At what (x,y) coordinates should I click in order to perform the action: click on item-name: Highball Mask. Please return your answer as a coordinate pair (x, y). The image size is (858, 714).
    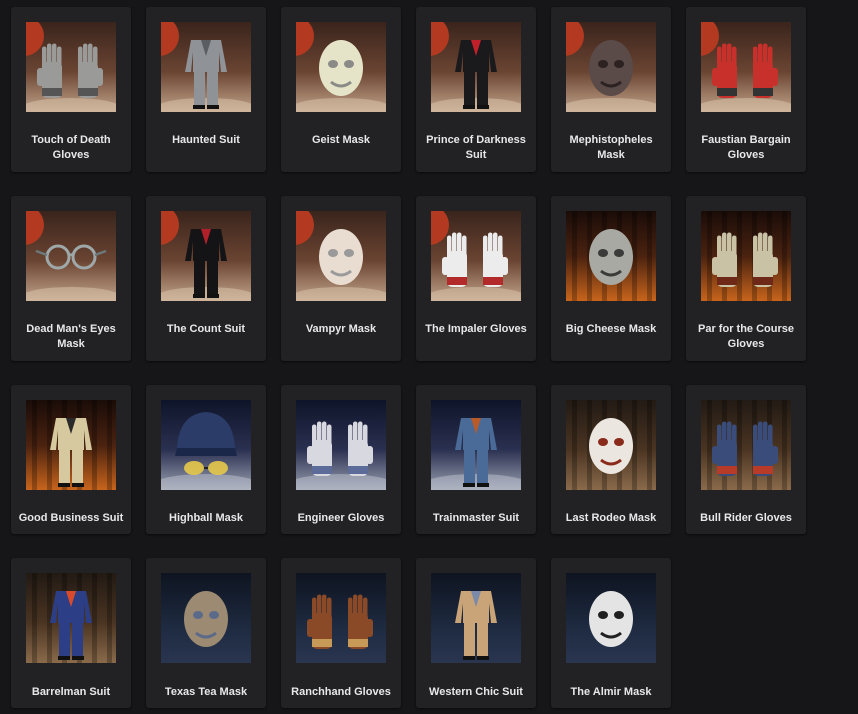
    Looking at the image, I should click on (206, 518).